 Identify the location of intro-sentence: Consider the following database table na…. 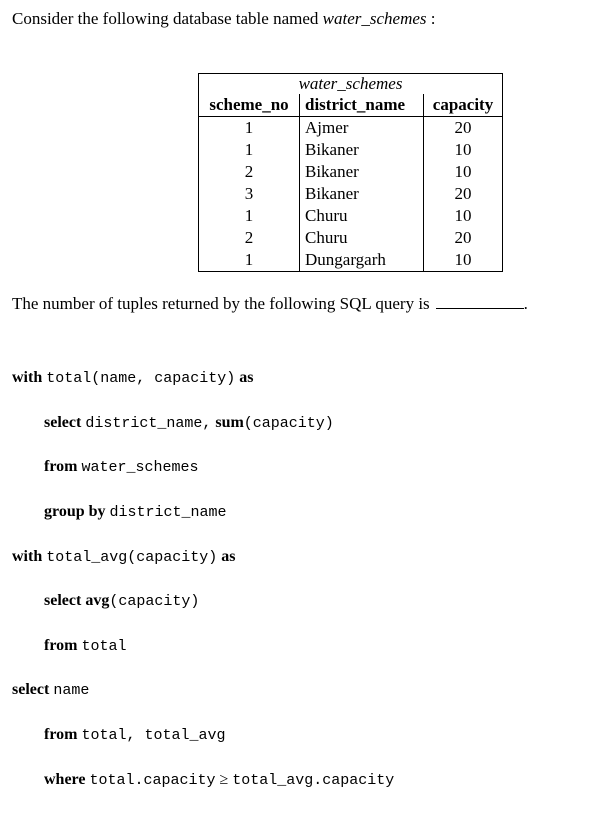
(224, 19).